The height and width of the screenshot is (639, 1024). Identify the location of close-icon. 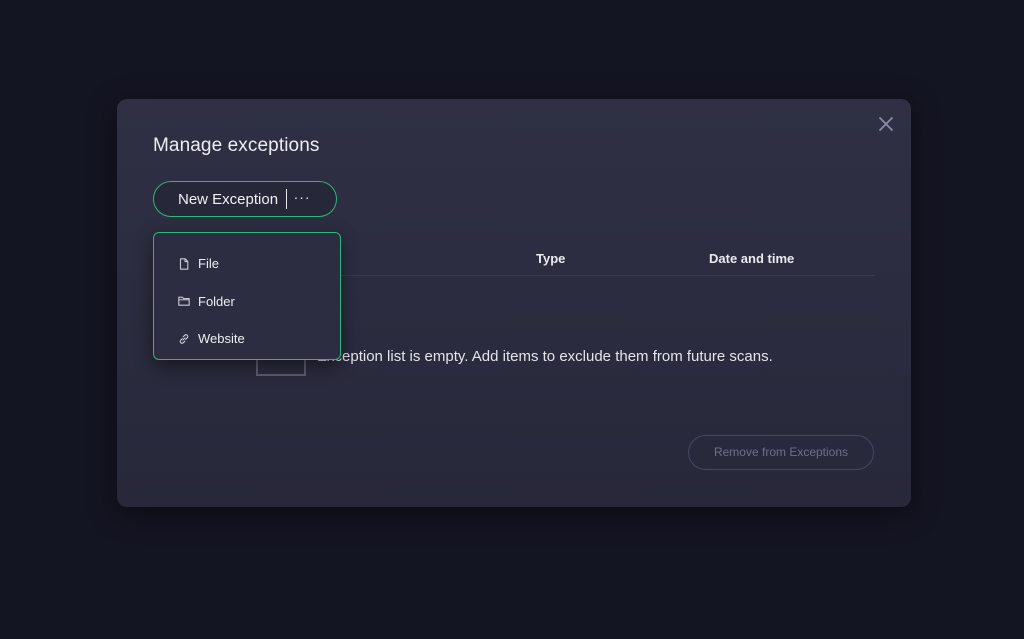
(886, 124).